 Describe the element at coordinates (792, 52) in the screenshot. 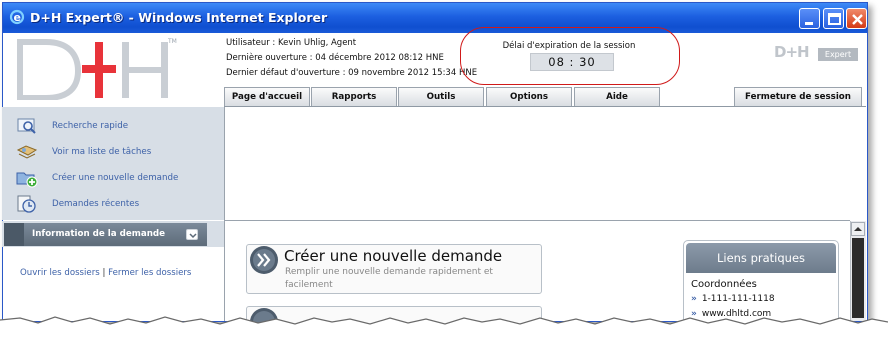

I see `brand-small-text: D+H` at that location.